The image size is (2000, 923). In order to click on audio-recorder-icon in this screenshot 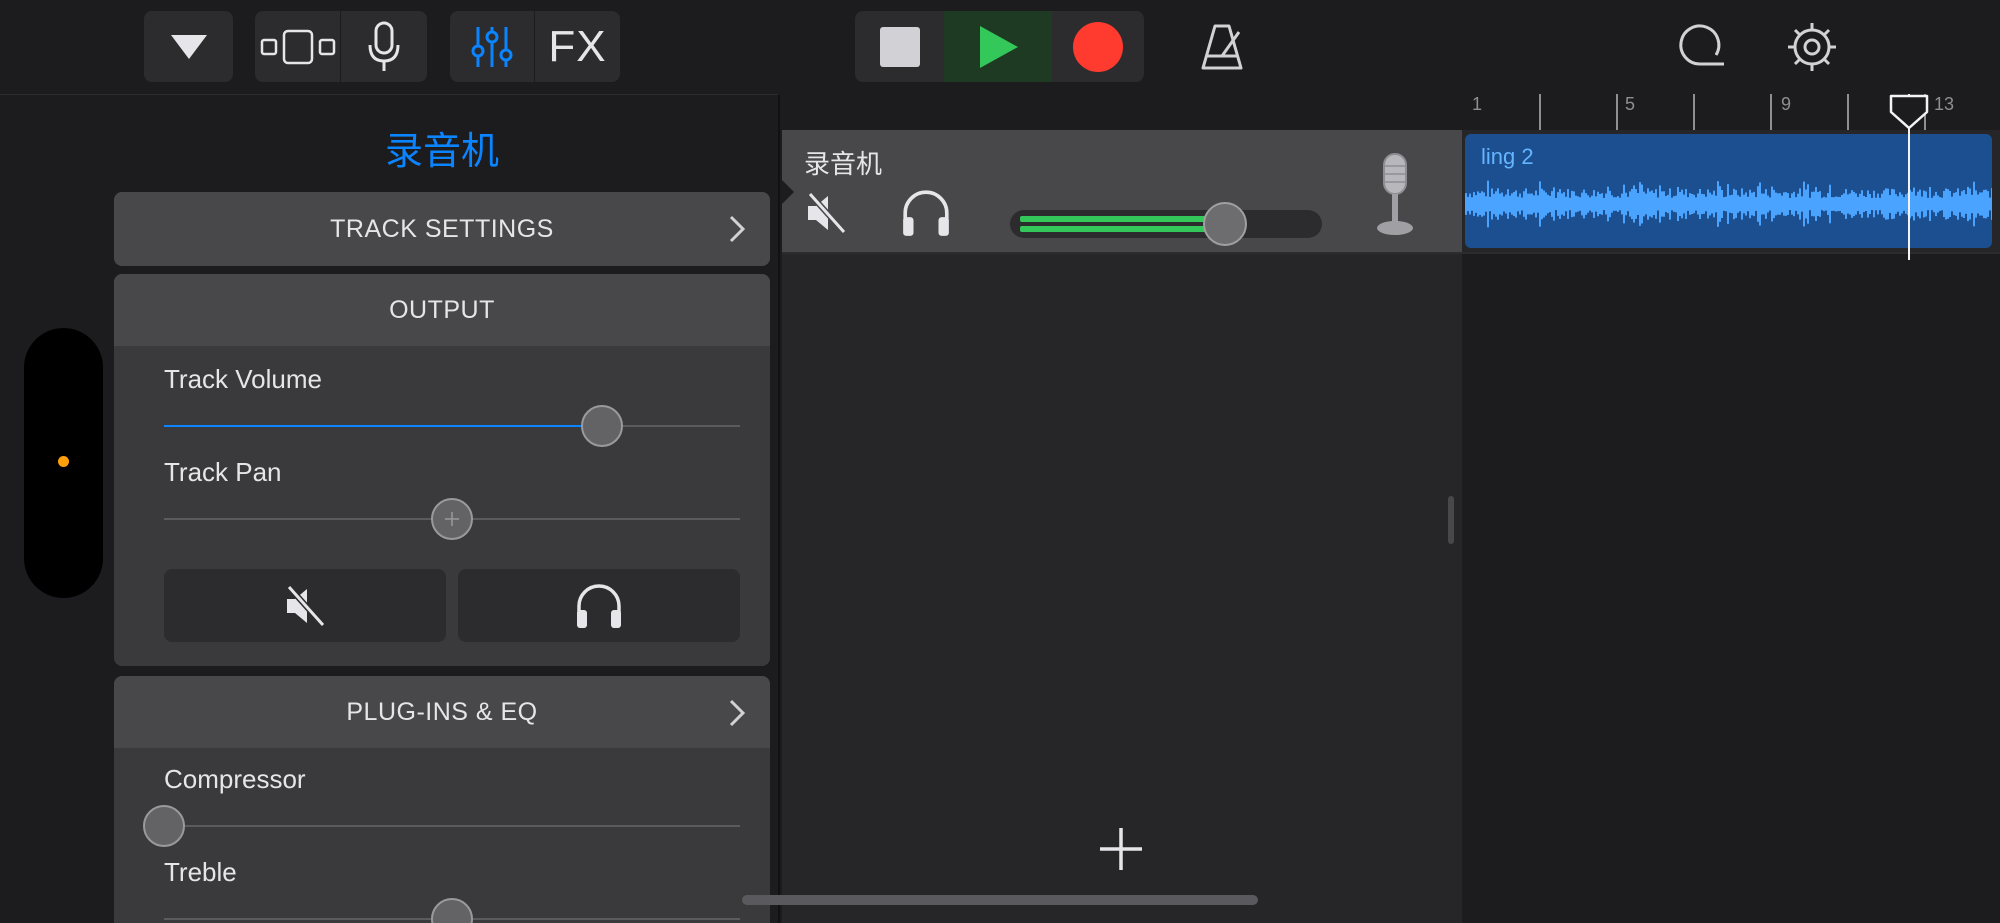, I will do `click(1395, 197)`.